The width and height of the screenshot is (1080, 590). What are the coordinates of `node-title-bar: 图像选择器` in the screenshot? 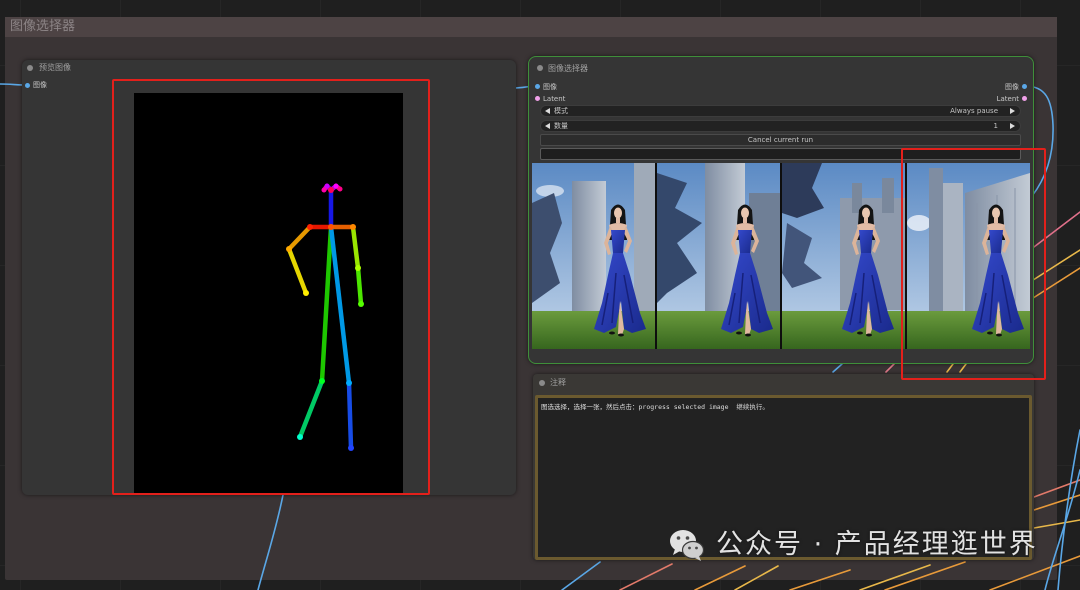 It's located at (781, 65).